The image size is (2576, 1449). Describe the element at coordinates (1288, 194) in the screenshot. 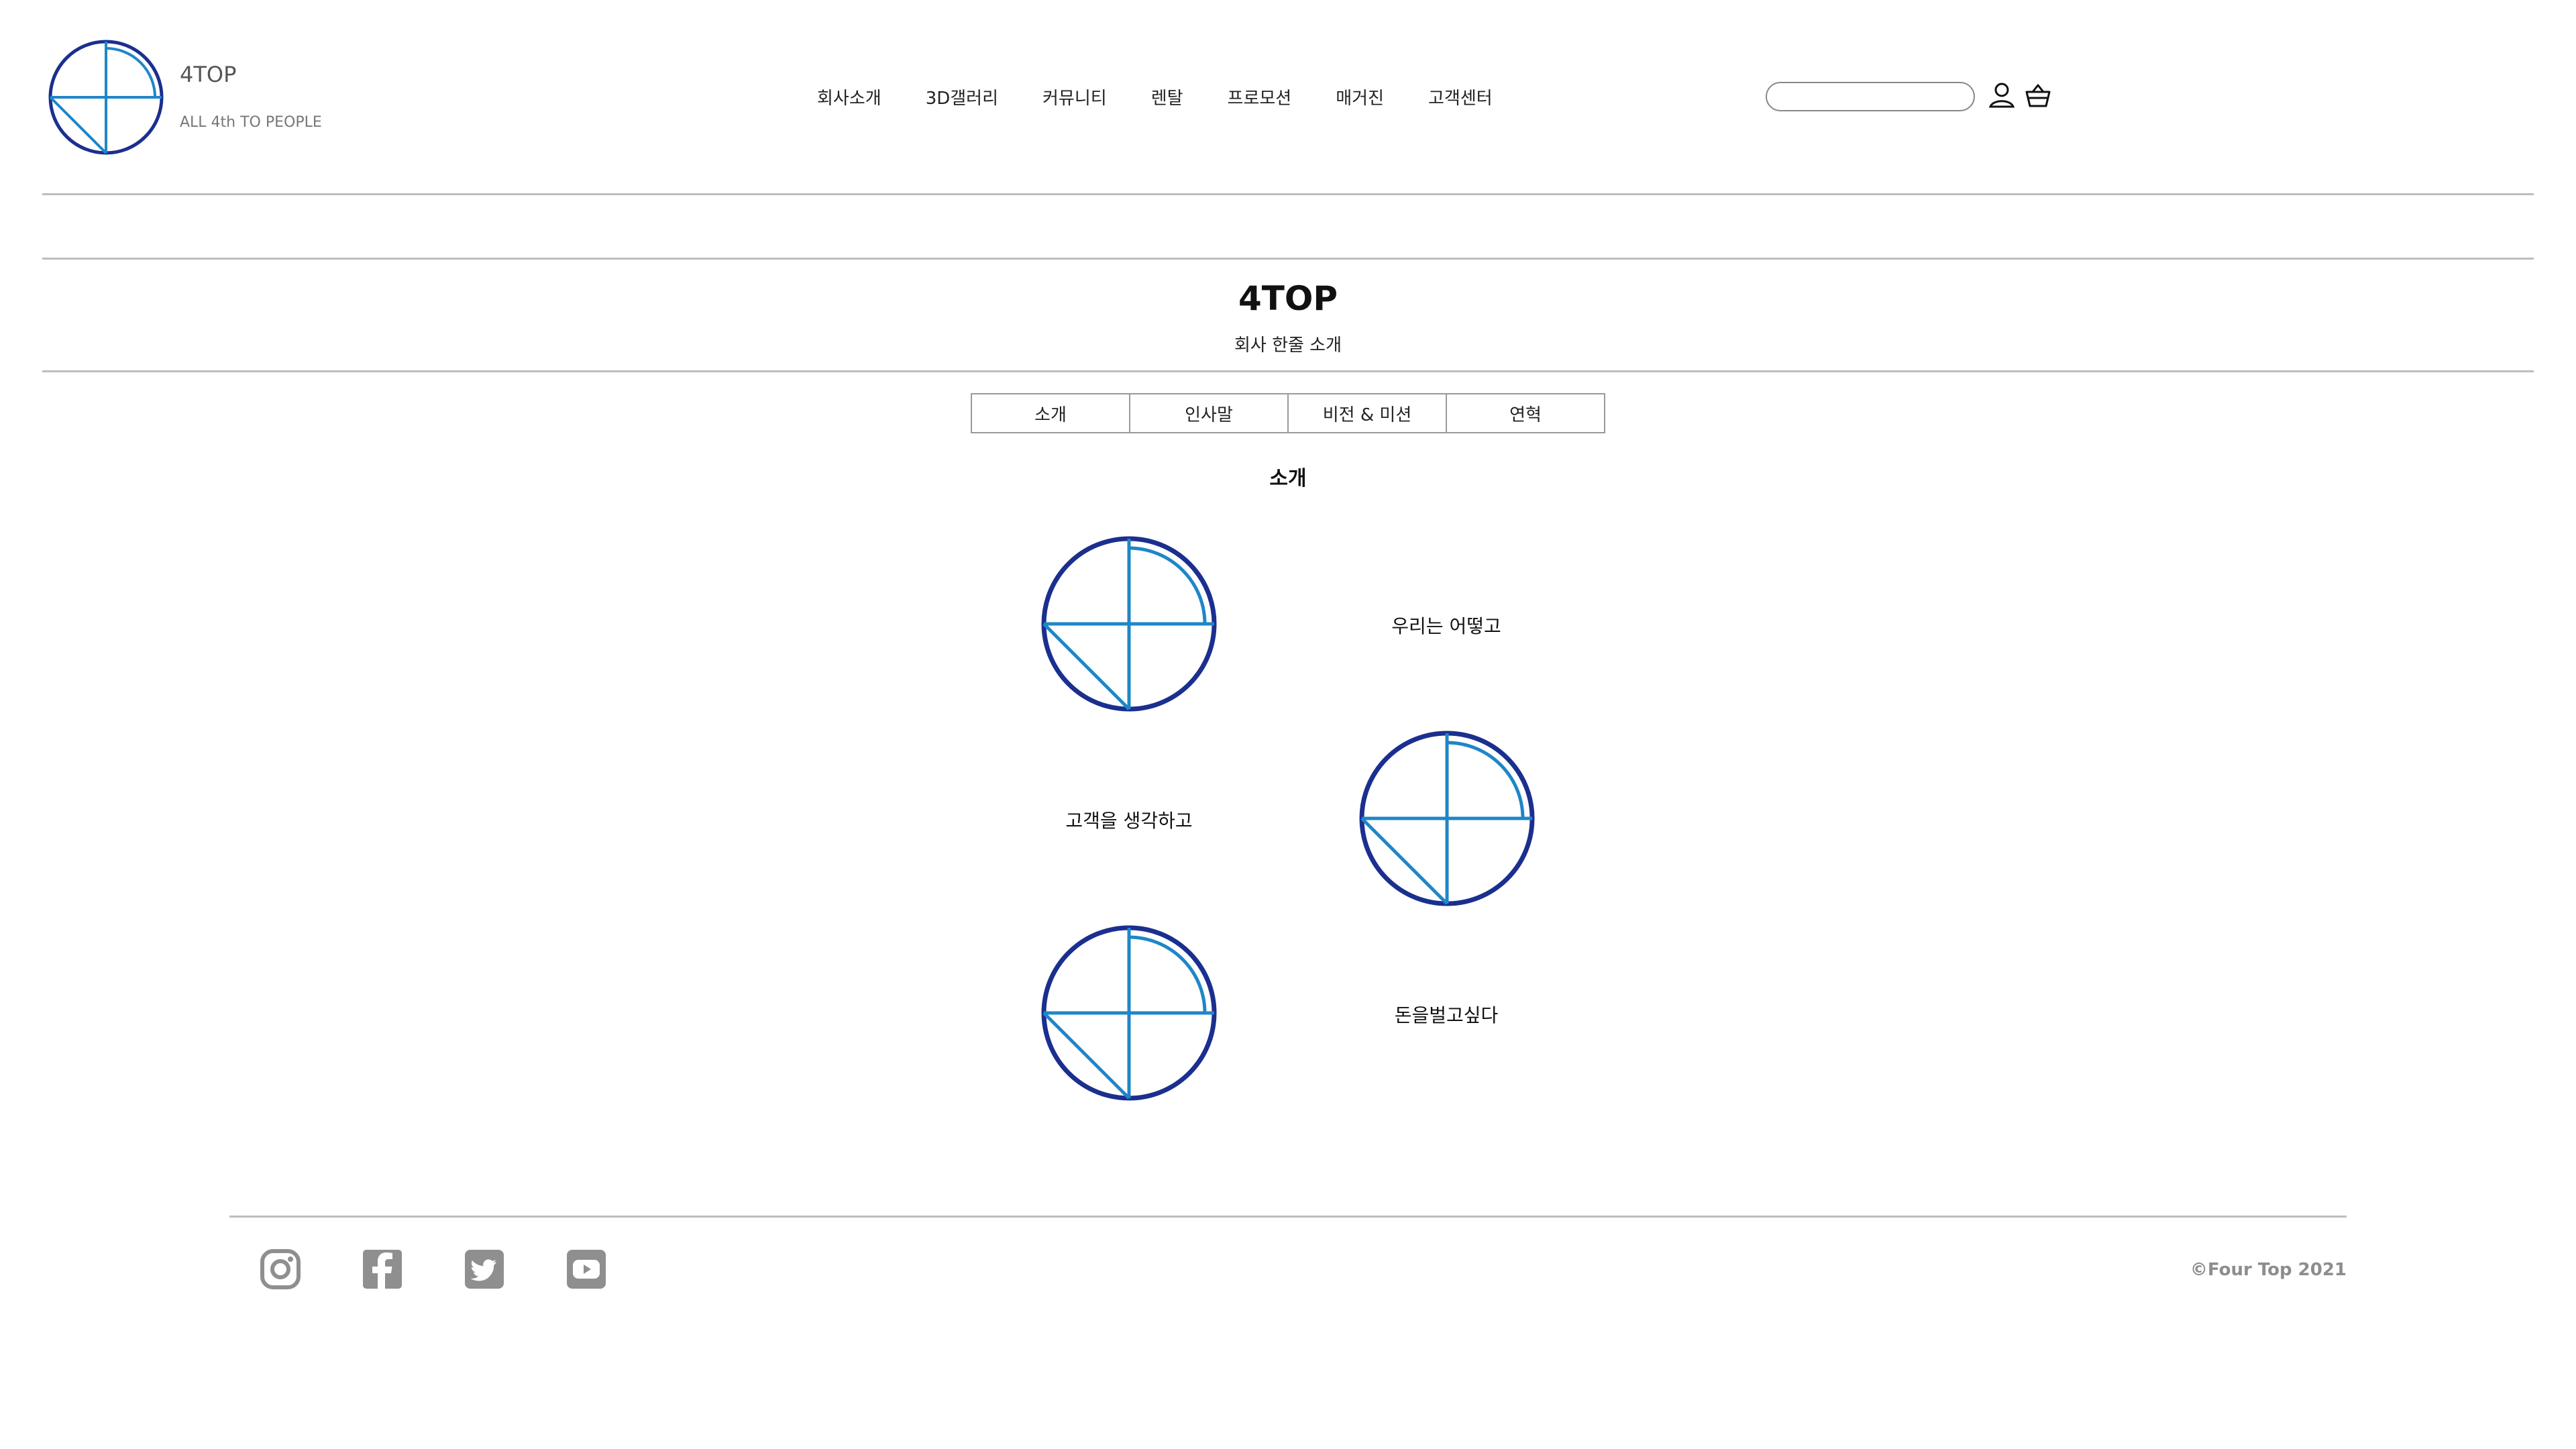

I see `header-divider` at that location.